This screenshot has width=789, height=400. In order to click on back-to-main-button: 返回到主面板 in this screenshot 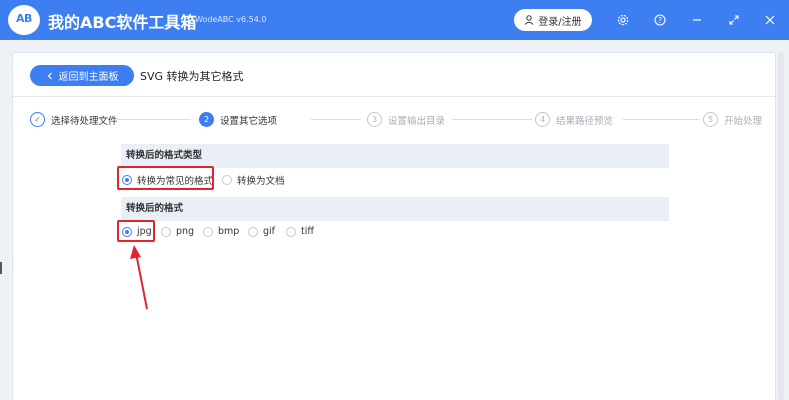, I will do `click(82, 75)`.